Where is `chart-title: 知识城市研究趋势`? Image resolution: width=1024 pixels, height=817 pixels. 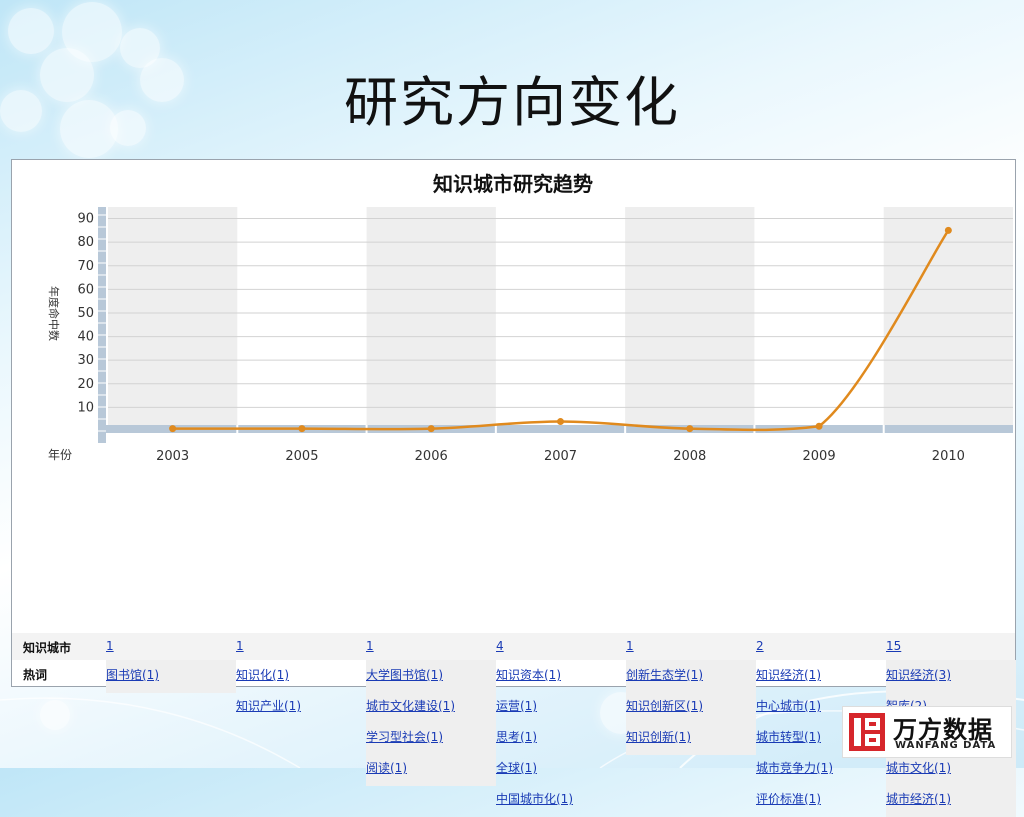 chart-title: 知识城市研究趋势 is located at coordinates (513, 184).